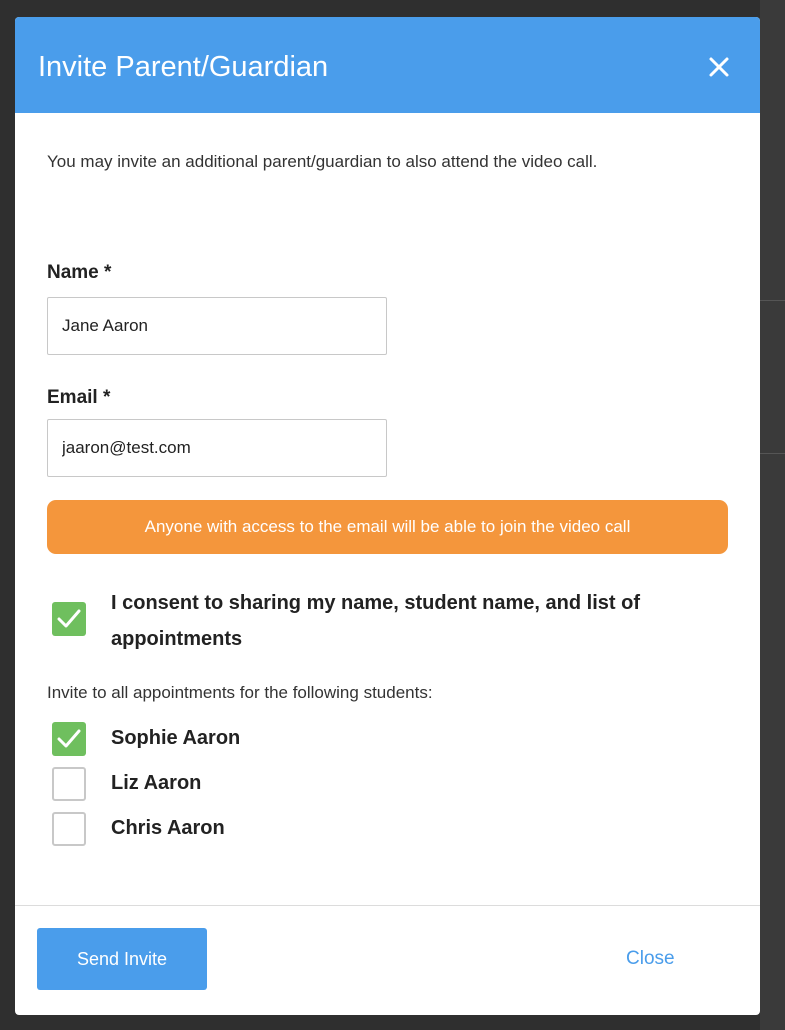 This screenshot has height=1030, width=785. Describe the element at coordinates (719, 67) in the screenshot. I see `close-icon` at that location.